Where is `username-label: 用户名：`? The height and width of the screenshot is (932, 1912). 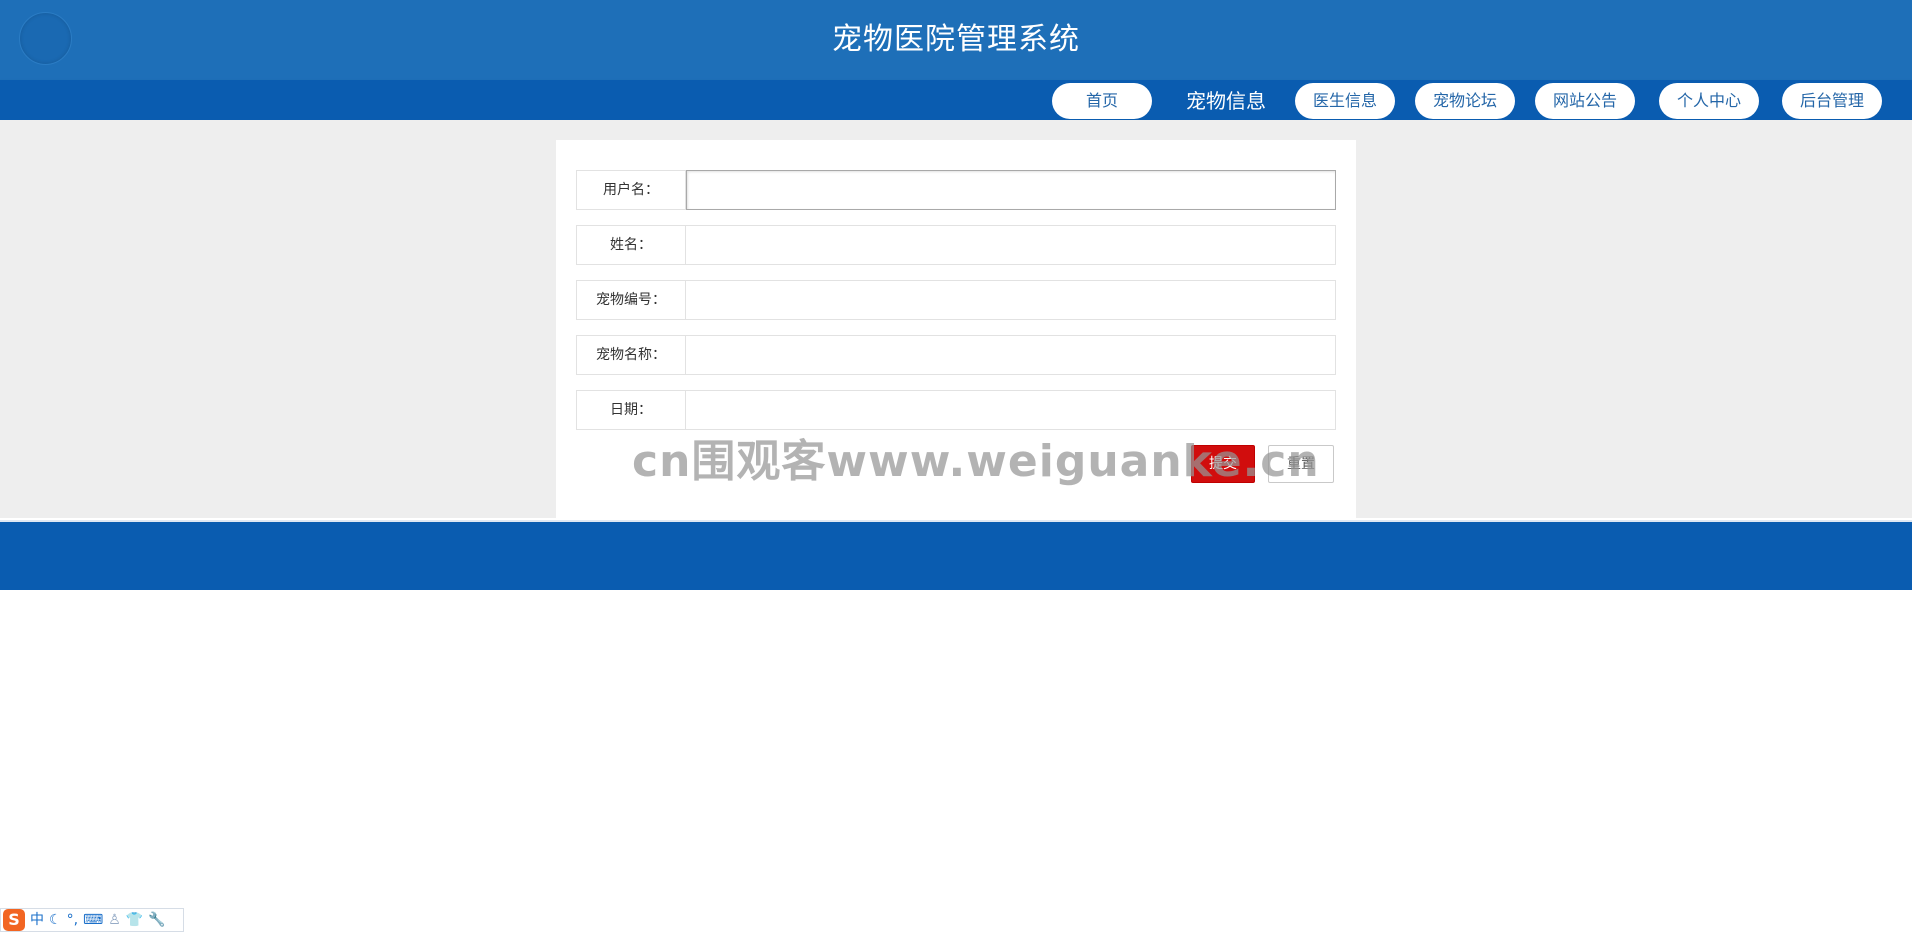 username-label: 用户名： is located at coordinates (631, 190).